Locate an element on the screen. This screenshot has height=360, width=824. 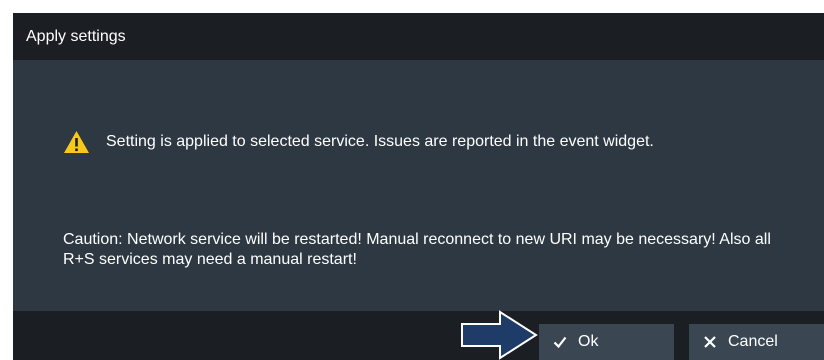
checkmark-icon is located at coordinates (560, 342).